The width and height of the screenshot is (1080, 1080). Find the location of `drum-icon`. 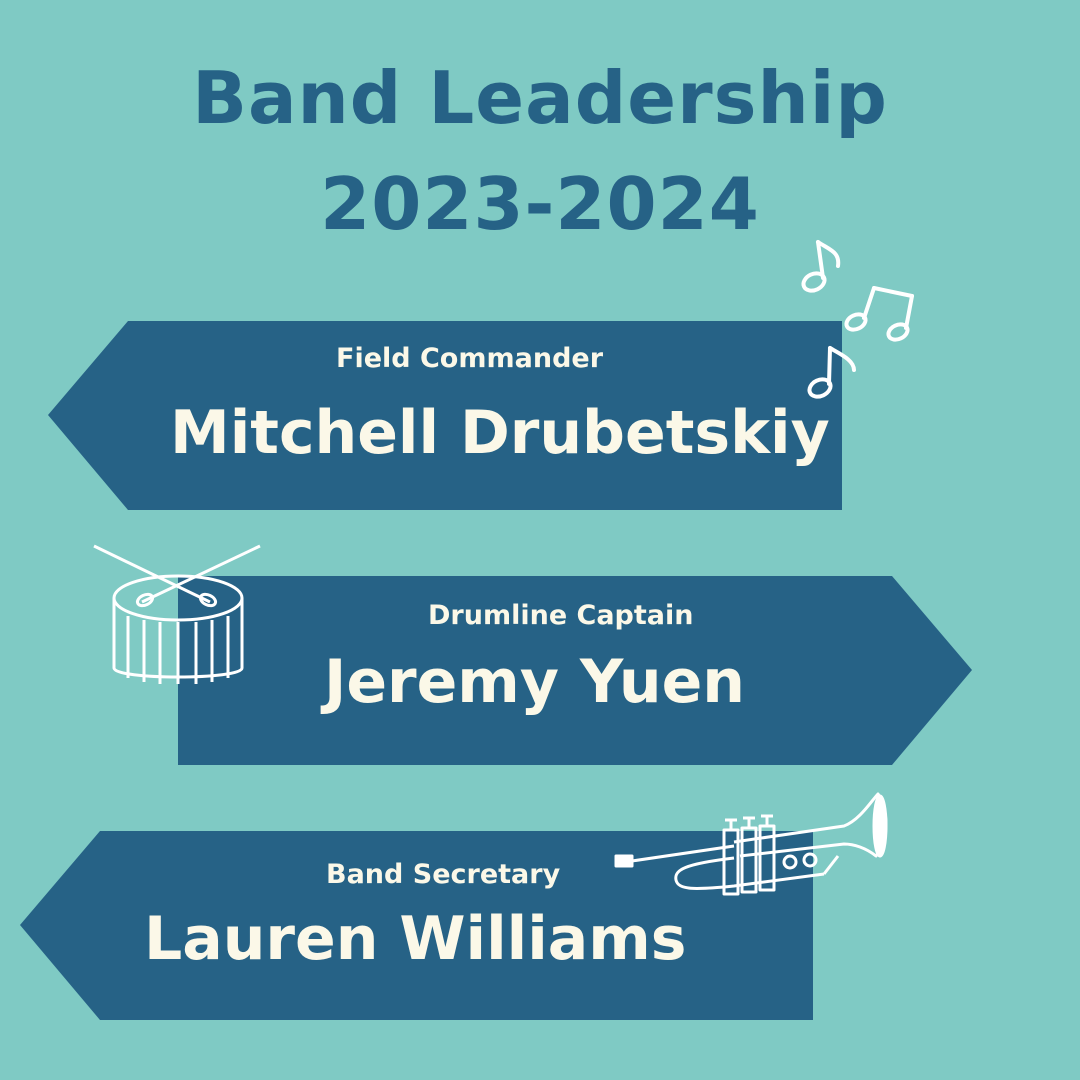

drum-icon is located at coordinates (177, 614).